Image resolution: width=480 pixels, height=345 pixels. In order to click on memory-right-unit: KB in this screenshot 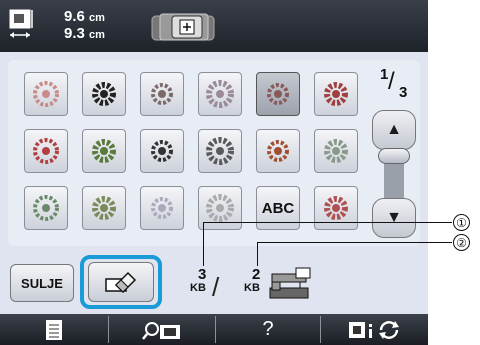, I will do `click(252, 288)`.